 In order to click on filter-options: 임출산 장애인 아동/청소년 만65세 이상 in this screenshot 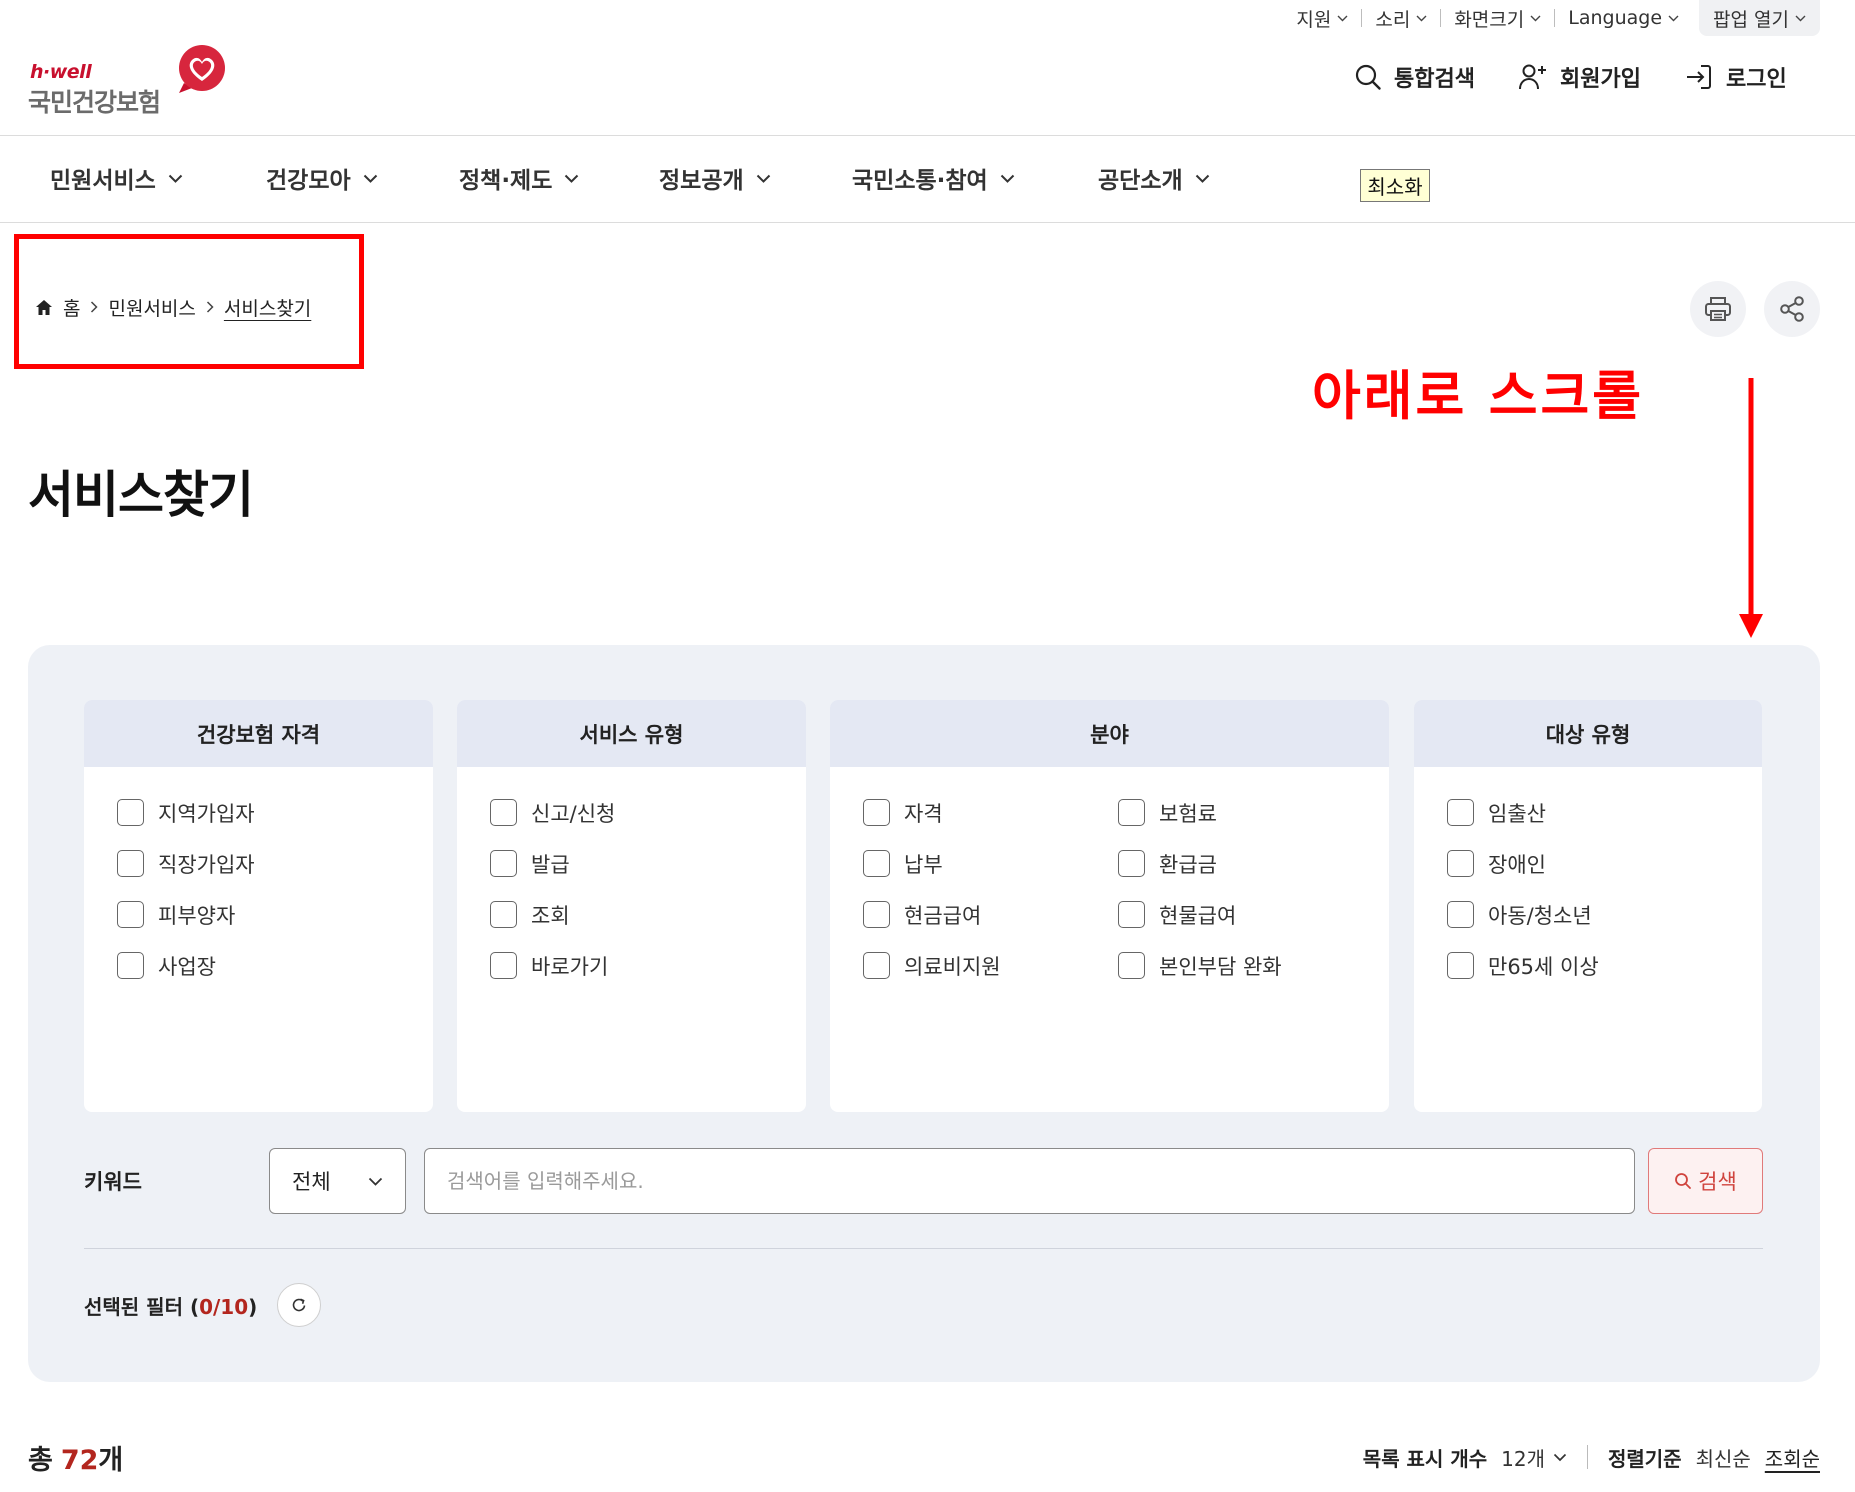, I will do `click(1588, 879)`.